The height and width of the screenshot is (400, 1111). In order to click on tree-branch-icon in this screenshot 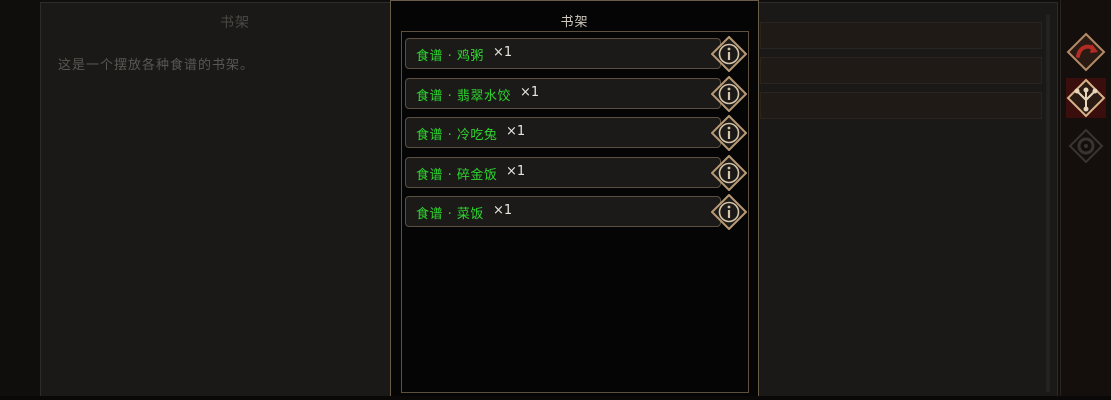, I will do `click(1086, 98)`.